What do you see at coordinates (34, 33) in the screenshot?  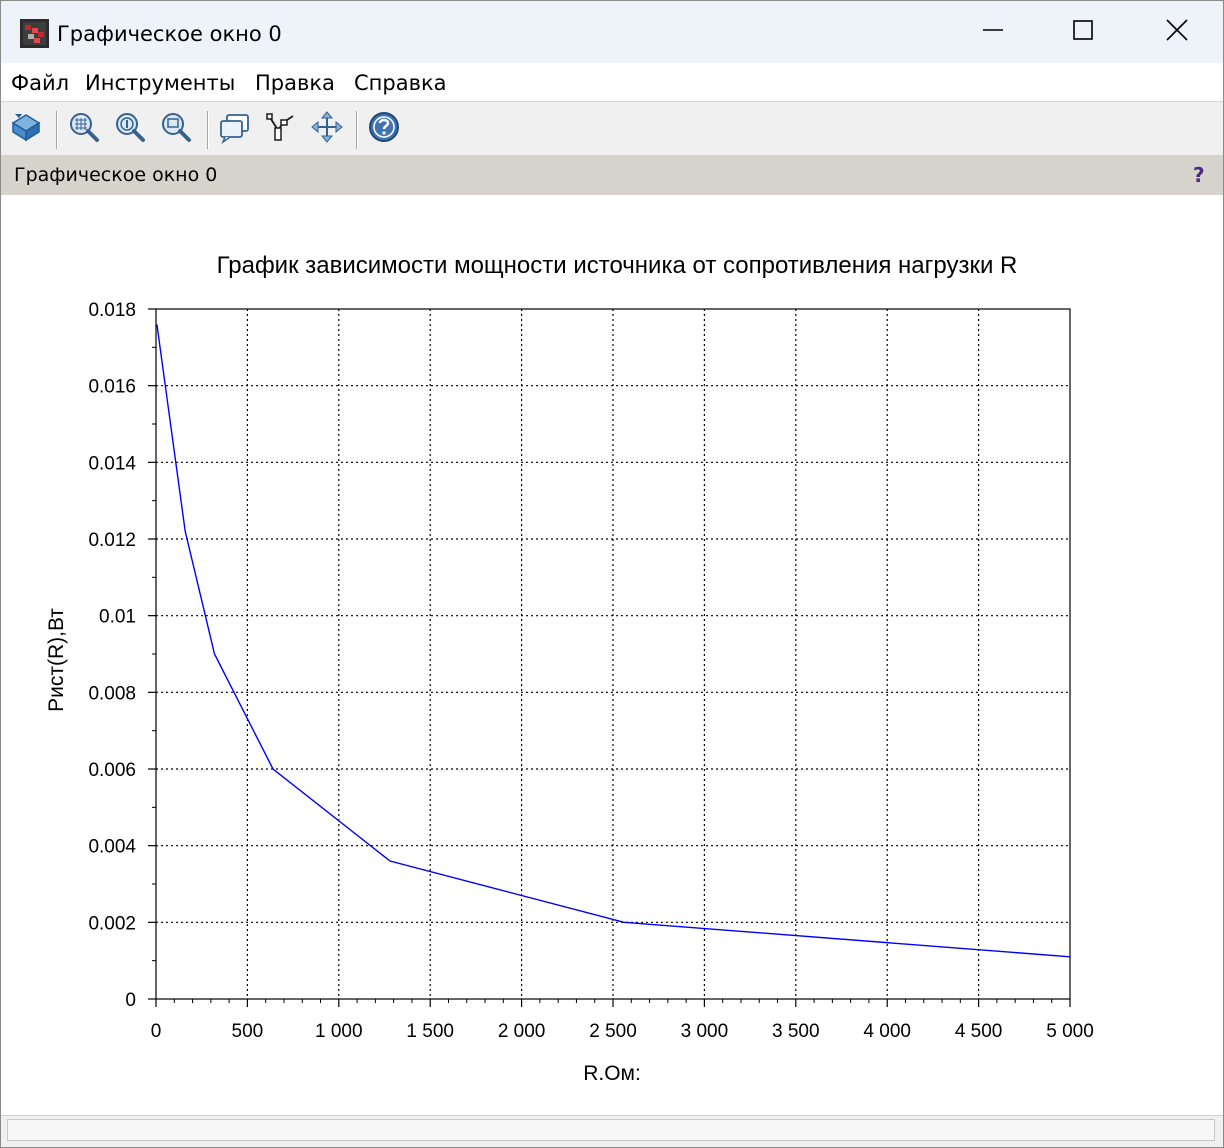 I see `scilab-graphic-icon` at bounding box center [34, 33].